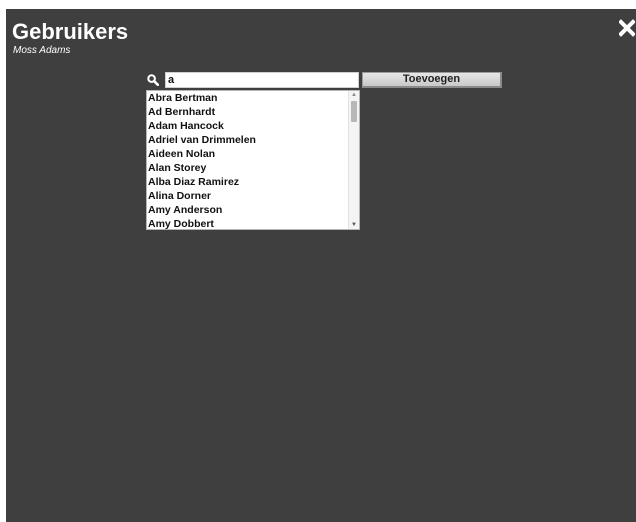  I want to click on suggestion-scrollbar: ▲ ▼, so click(353, 160).